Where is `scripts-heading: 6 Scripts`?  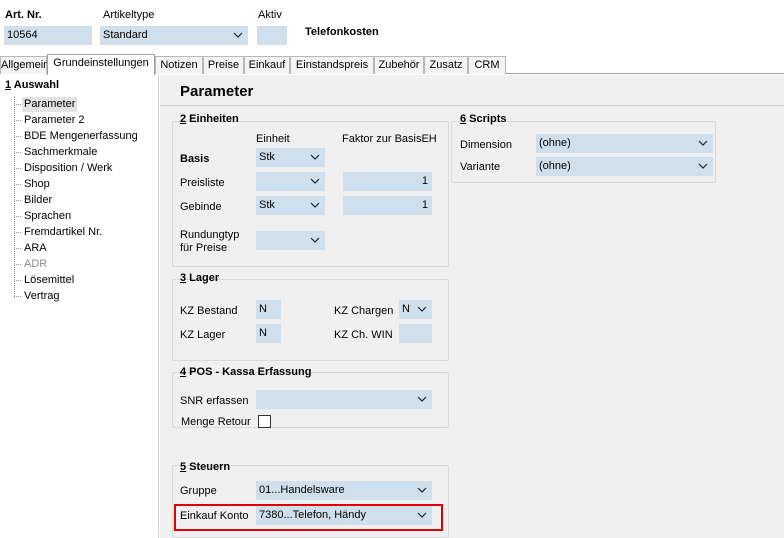 scripts-heading: 6 Scripts is located at coordinates (483, 119).